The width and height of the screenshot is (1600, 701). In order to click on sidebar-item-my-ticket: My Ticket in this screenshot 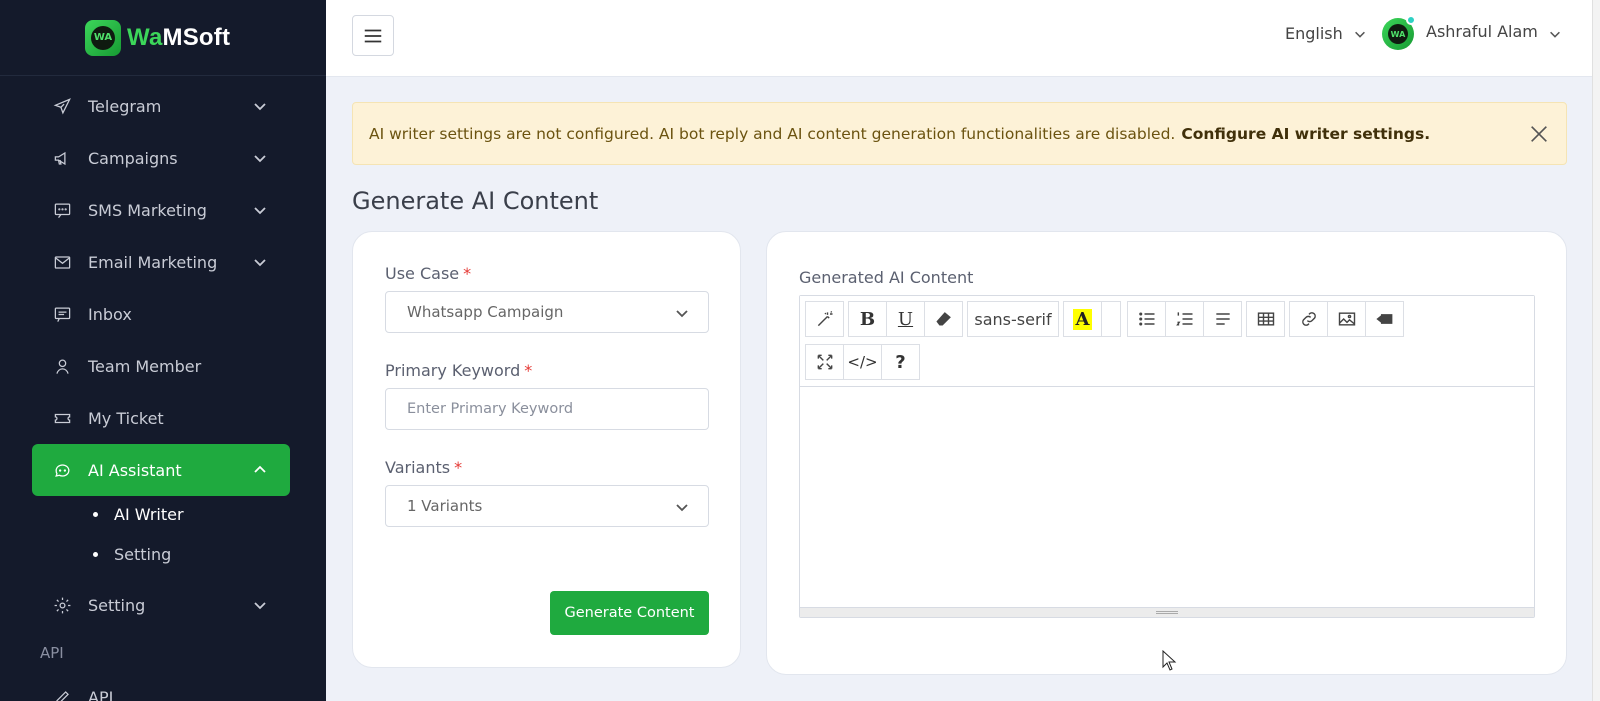, I will do `click(161, 418)`.